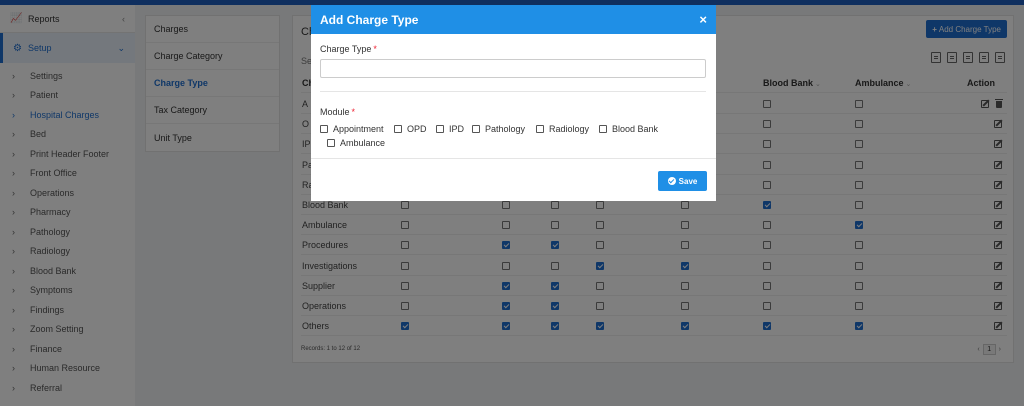 The height and width of the screenshot is (406, 1024). I want to click on module-option-blood-bank: Blood Bank, so click(628, 129).